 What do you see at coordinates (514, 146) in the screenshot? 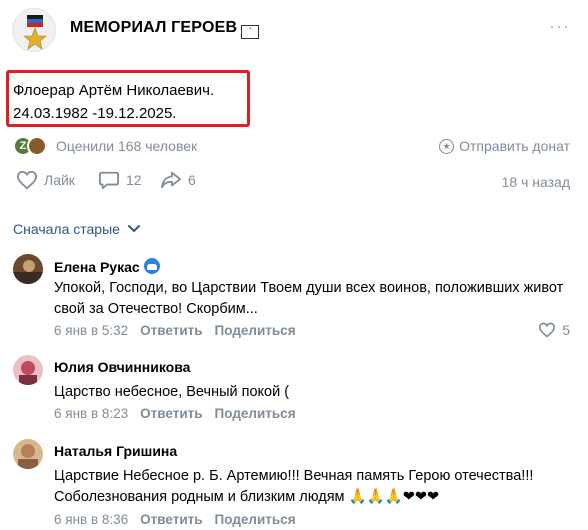
I see `donate-label: Отправить донат` at bounding box center [514, 146].